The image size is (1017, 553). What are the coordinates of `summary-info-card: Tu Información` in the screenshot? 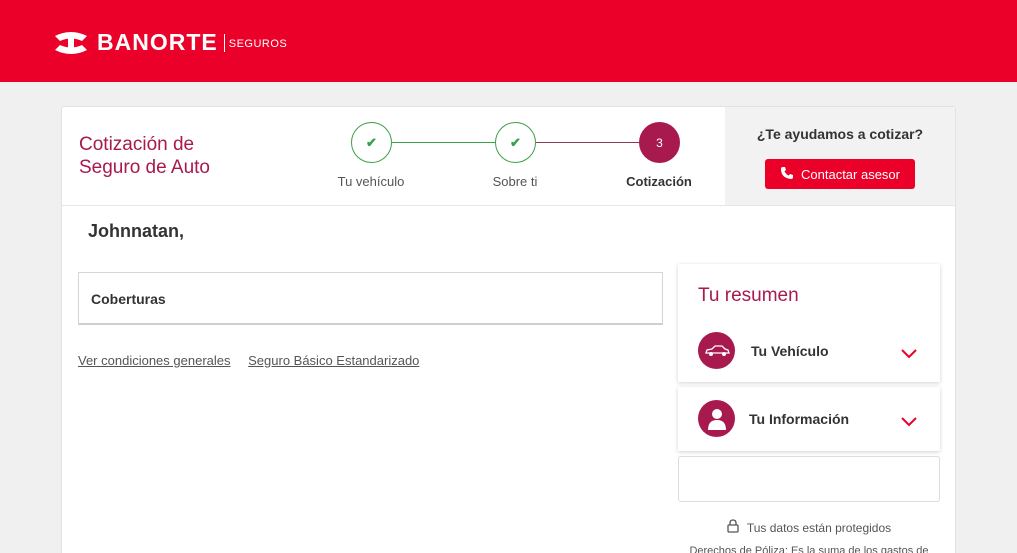 It's located at (809, 419).